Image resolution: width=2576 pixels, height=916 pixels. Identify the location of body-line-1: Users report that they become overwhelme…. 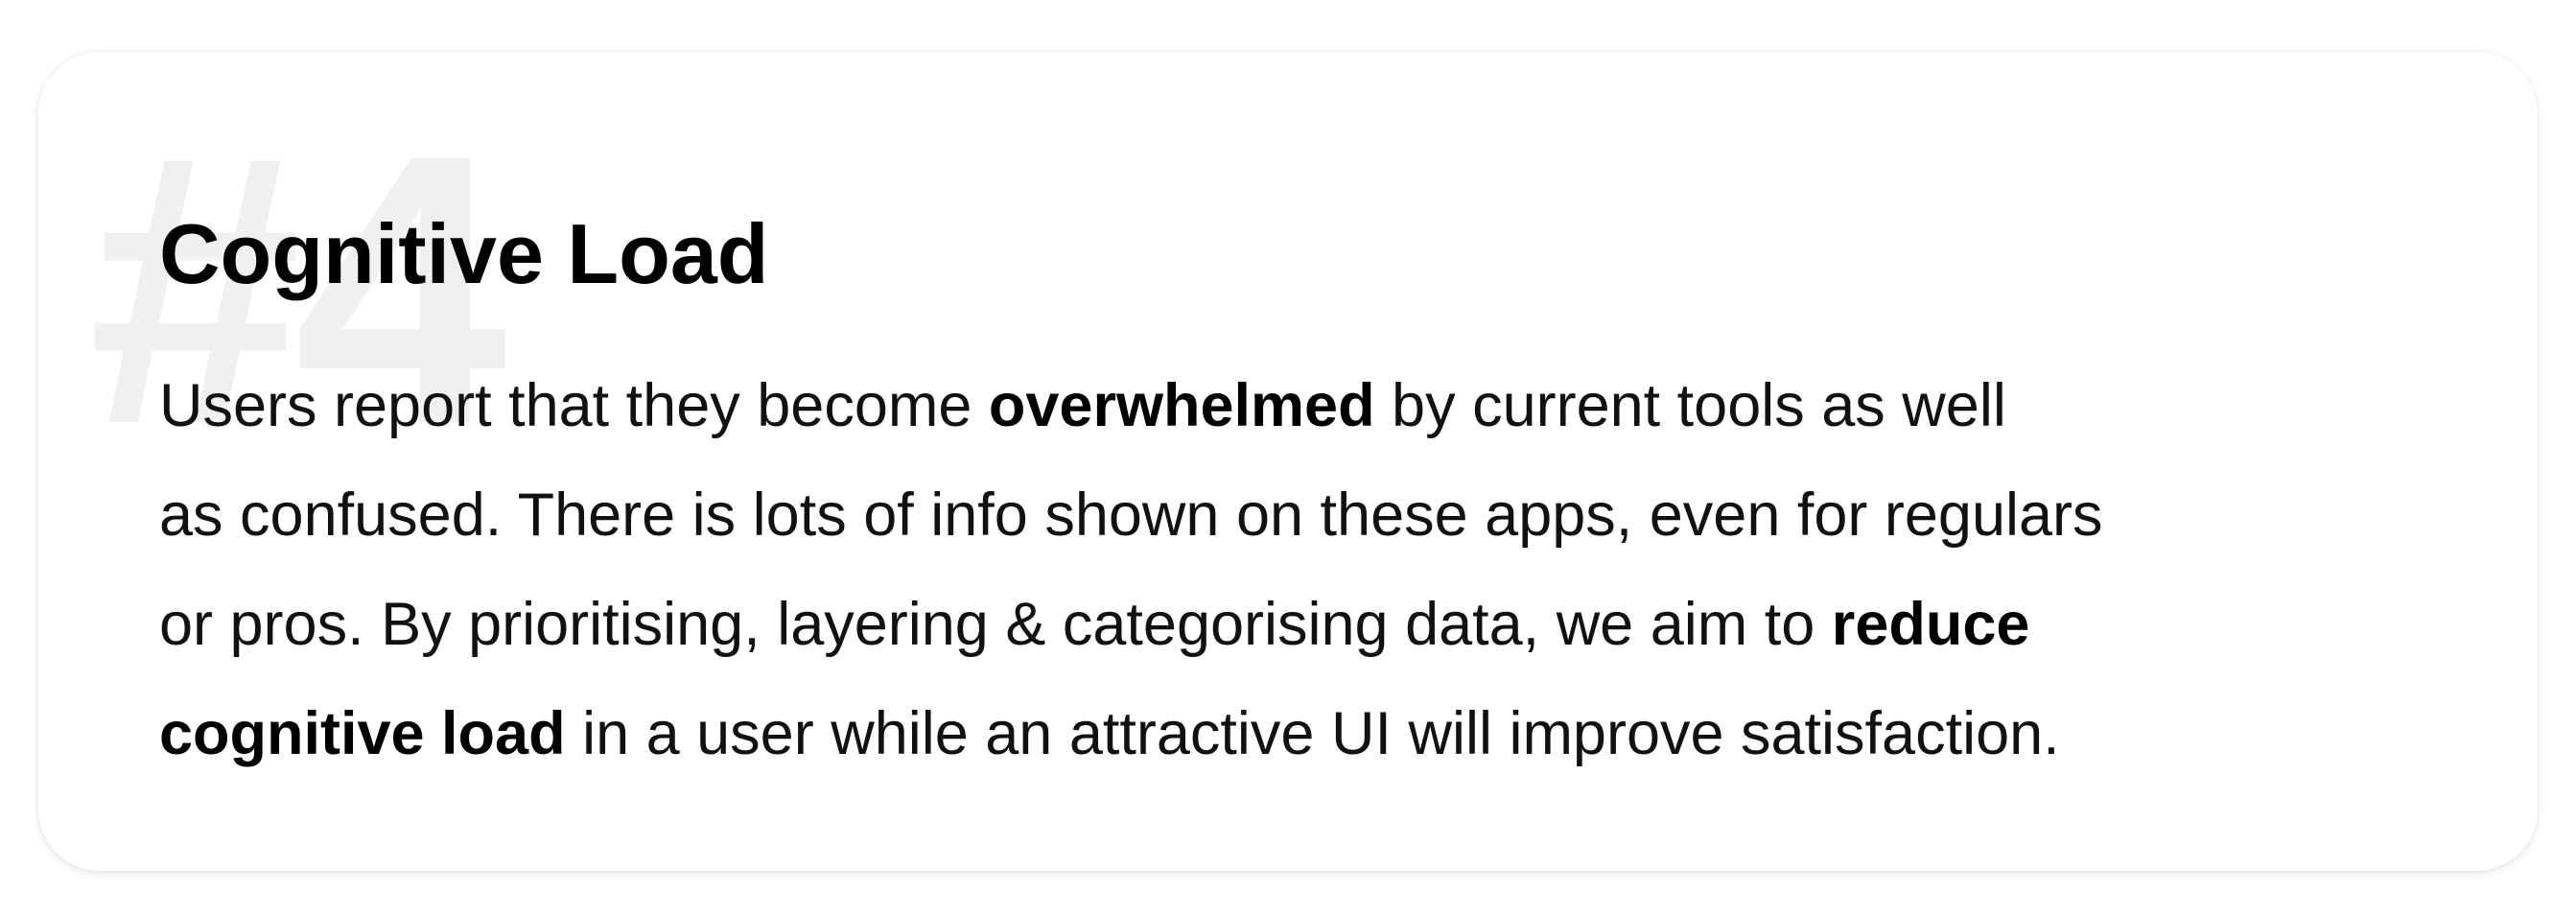
(1329, 405).